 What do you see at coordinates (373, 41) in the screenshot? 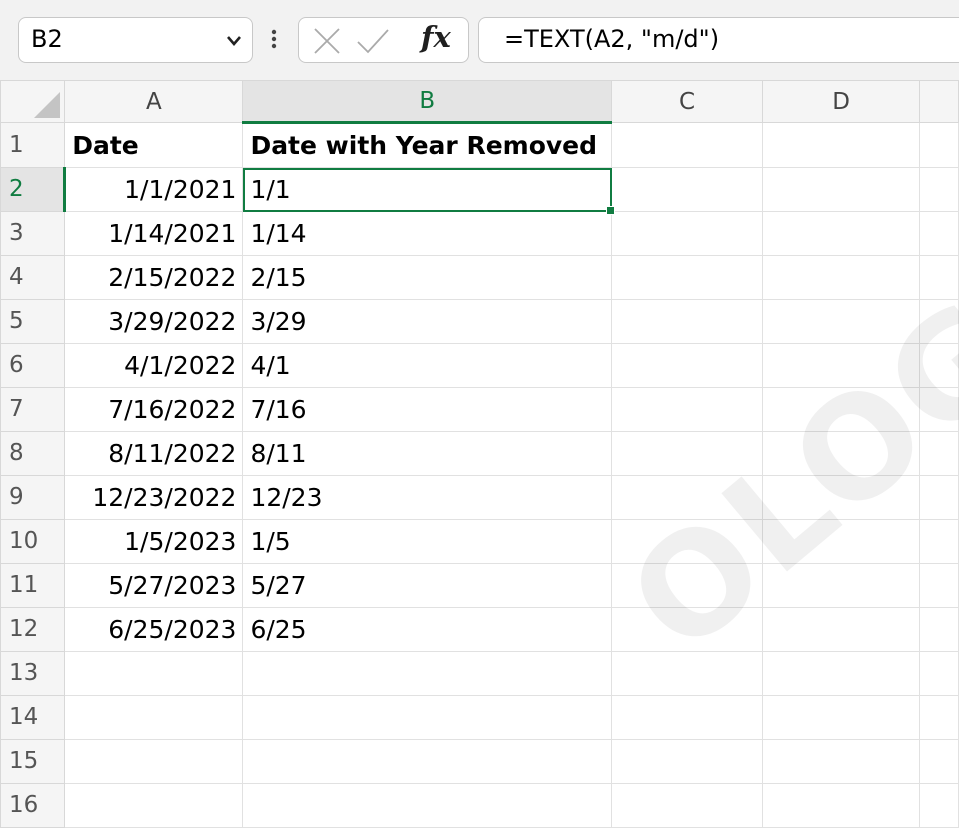
I see `enter-check-icon` at bounding box center [373, 41].